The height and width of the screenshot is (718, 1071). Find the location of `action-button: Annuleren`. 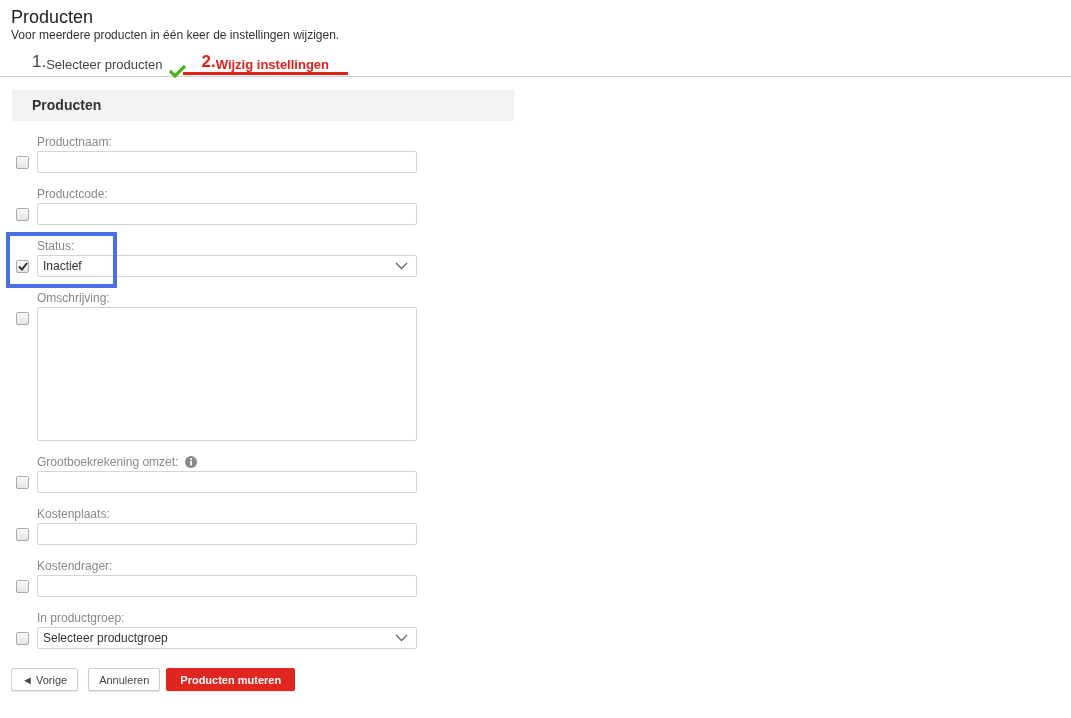

action-button: Annuleren is located at coordinates (124, 679).